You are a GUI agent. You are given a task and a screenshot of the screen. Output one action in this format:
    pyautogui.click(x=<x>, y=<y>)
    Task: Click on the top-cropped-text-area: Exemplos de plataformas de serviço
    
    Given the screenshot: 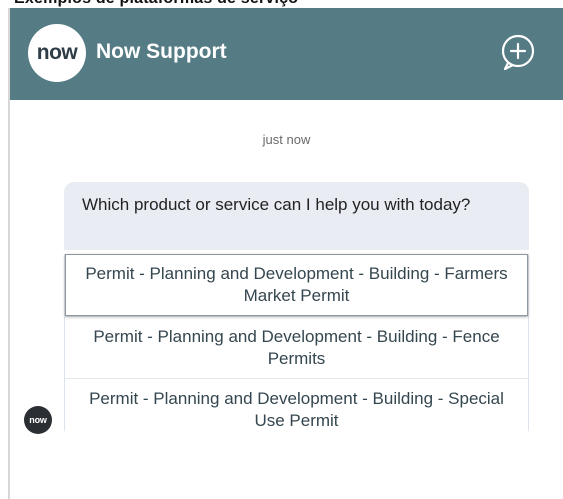 What is the action you would take?
    pyautogui.click(x=281, y=4)
    